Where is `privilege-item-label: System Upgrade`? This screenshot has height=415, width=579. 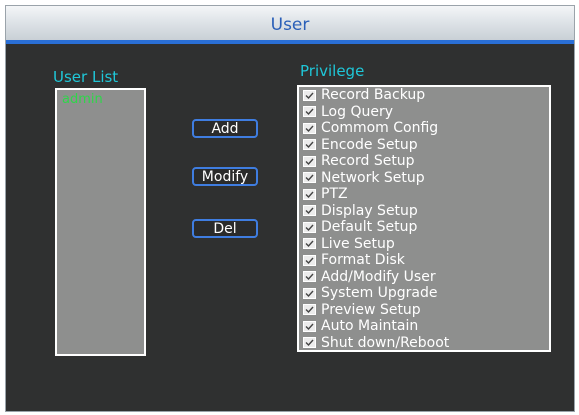
privilege-item-label: System Upgrade is located at coordinates (379, 293).